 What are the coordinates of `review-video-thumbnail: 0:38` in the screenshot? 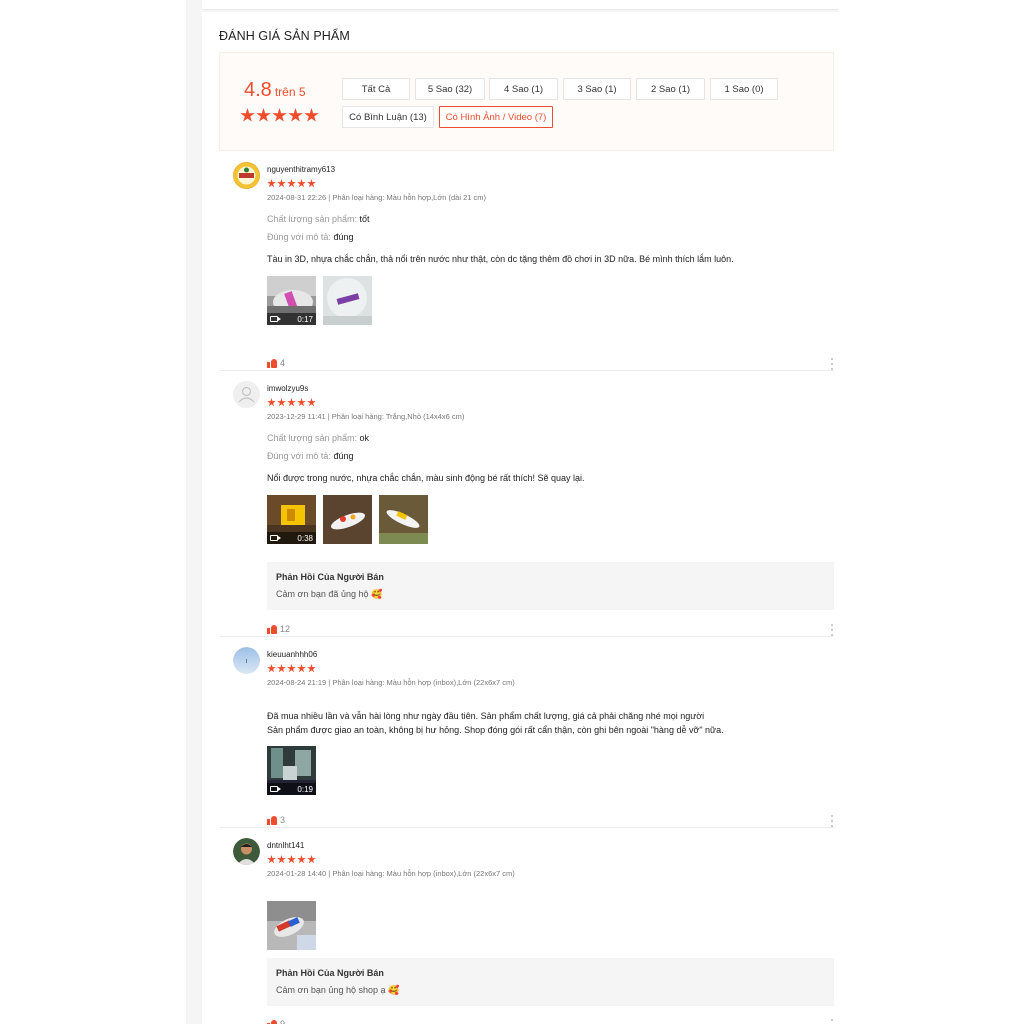 It's located at (291, 519).